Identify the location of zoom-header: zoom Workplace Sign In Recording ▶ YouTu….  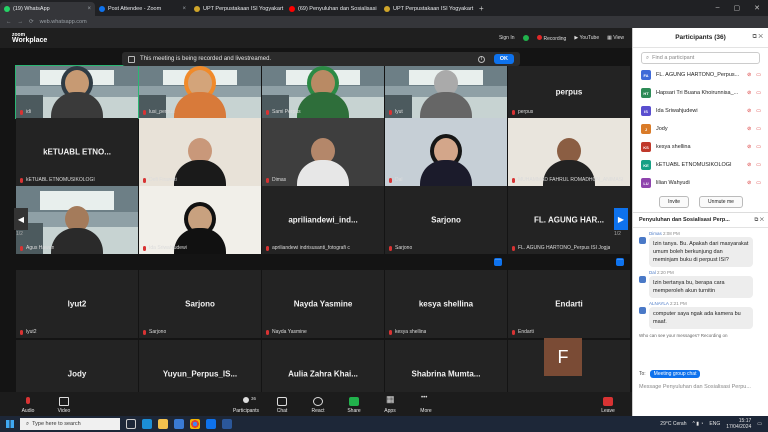
(316, 38).